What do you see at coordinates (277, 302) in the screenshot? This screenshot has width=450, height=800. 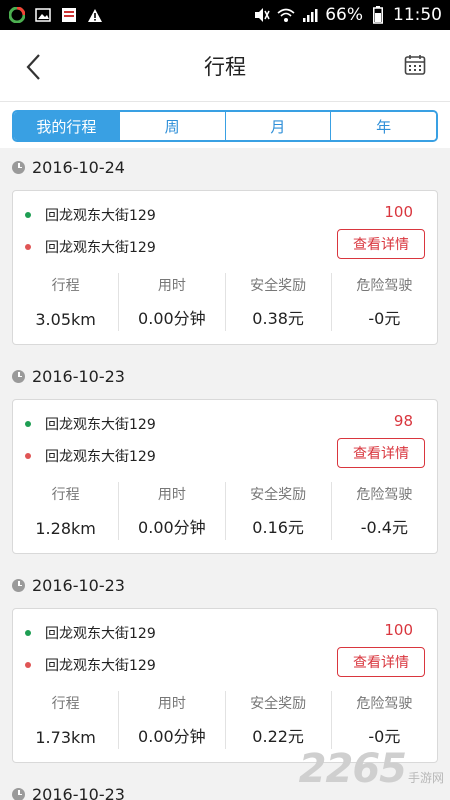 I see `stat-reward: 安全奖励 0.38元` at bounding box center [277, 302].